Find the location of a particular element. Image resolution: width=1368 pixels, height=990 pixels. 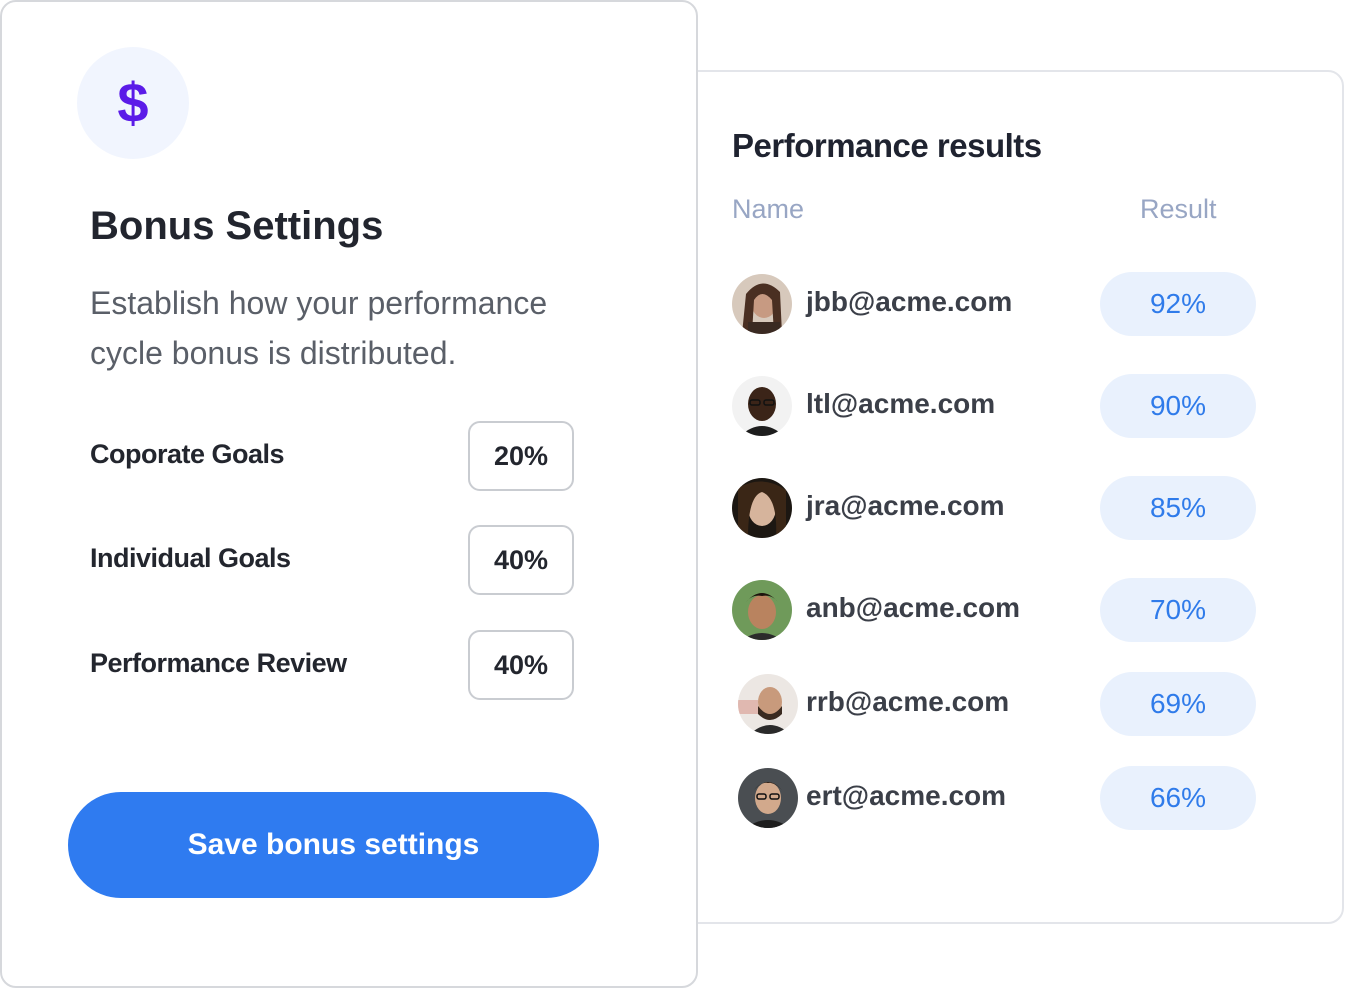

setting-row-performance-review: Performance Review 40% is located at coordinates (332, 665).